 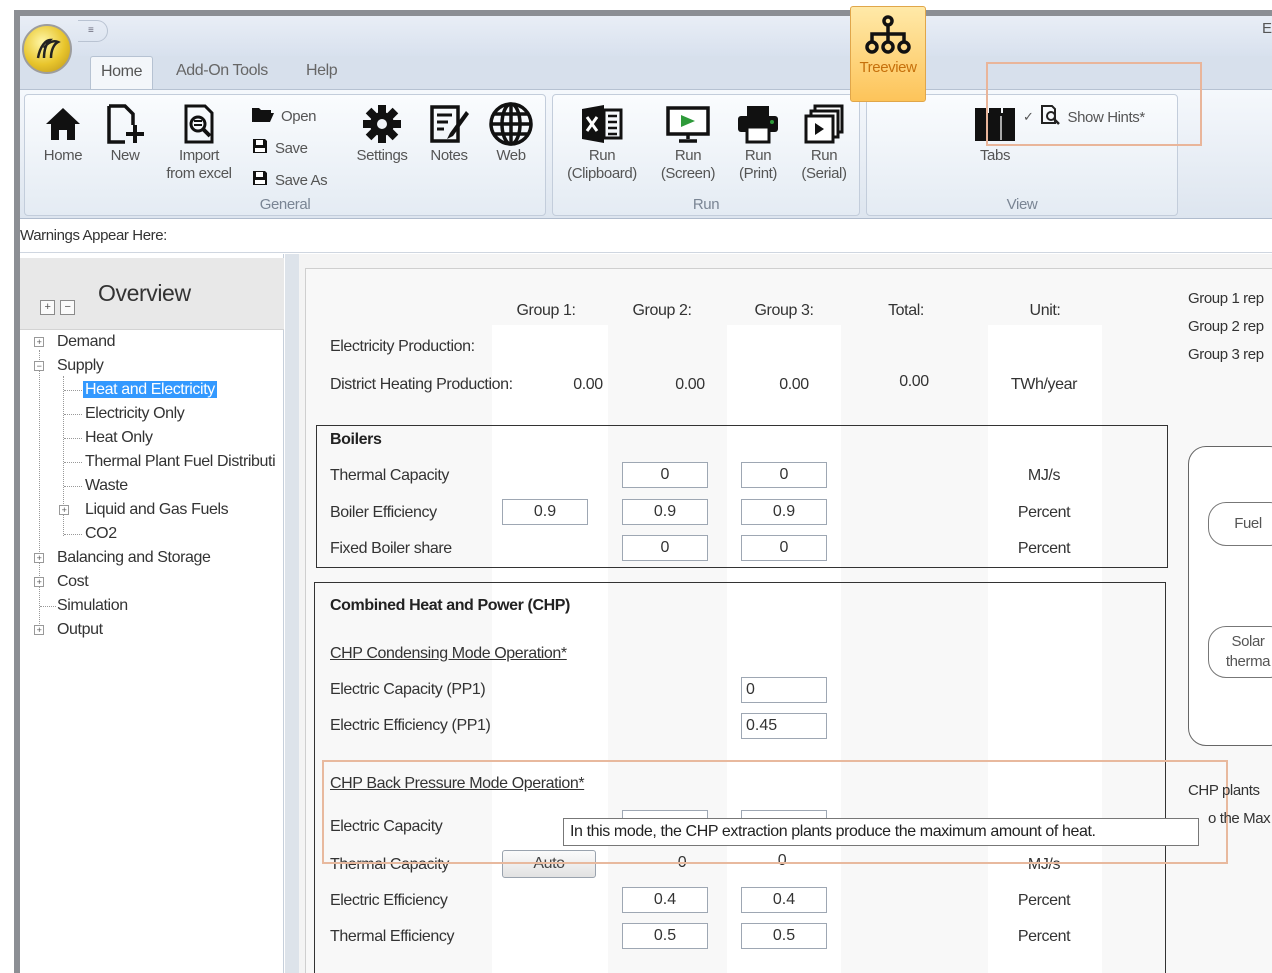 I want to click on tree-item-waste: Waste, so click(x=106, y=486).